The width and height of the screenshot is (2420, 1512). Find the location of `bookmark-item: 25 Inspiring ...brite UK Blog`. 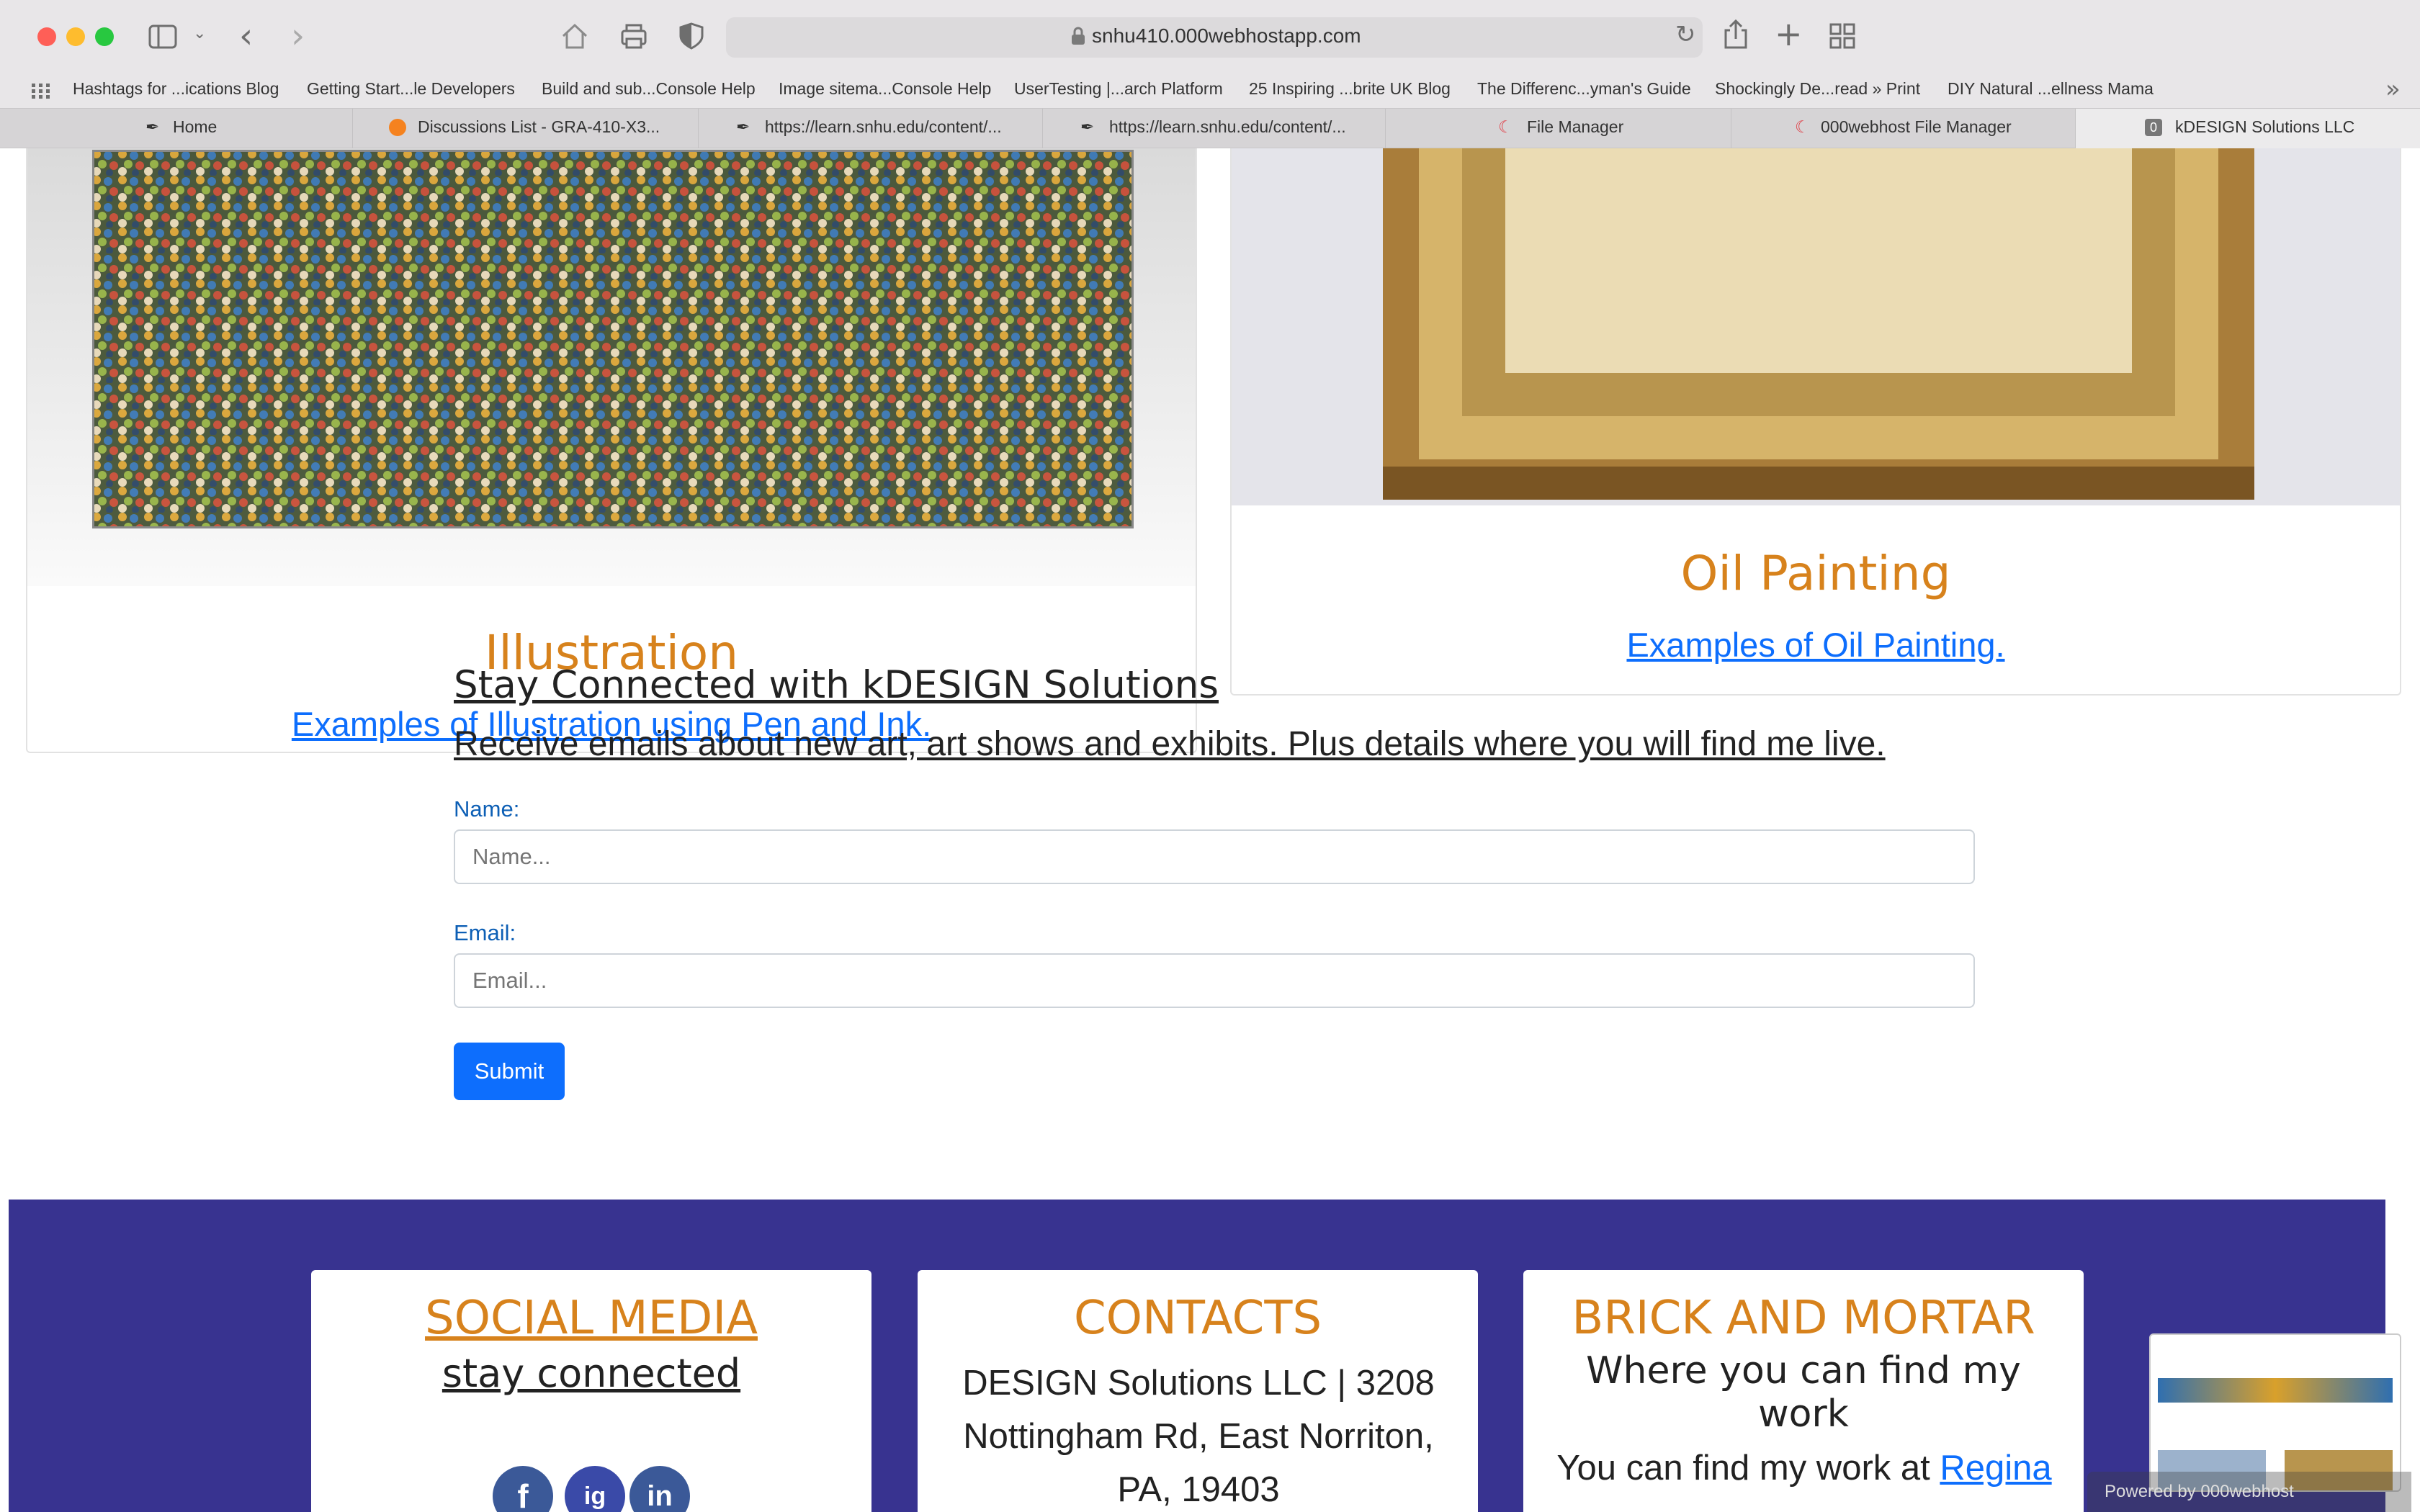

bookmark-item: 25 Inspiring ...brite UK Blog is located at coordinates (1350, 89).